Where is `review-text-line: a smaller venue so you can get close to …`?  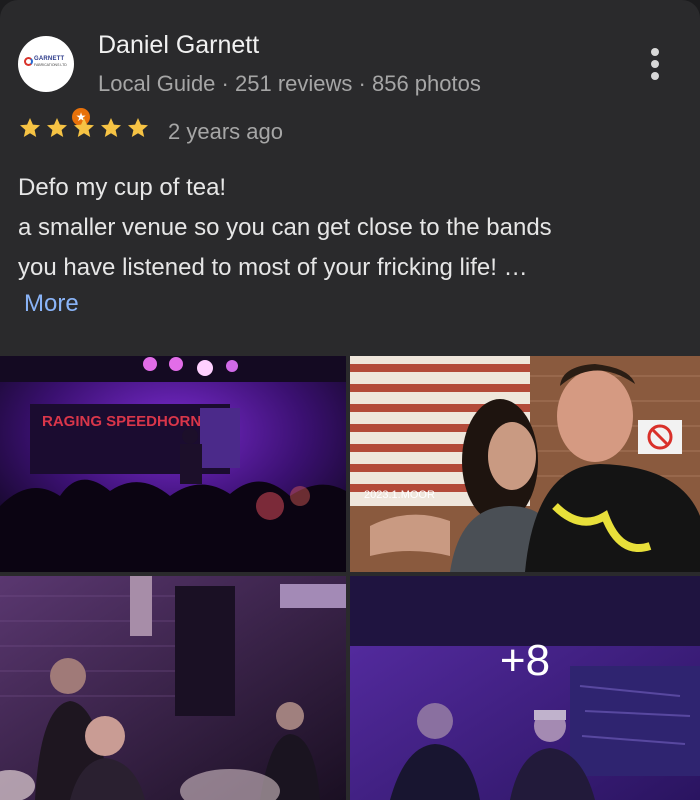
review-text-line: a smaller venue so you can get close to … is located at coordinates (285, 227).